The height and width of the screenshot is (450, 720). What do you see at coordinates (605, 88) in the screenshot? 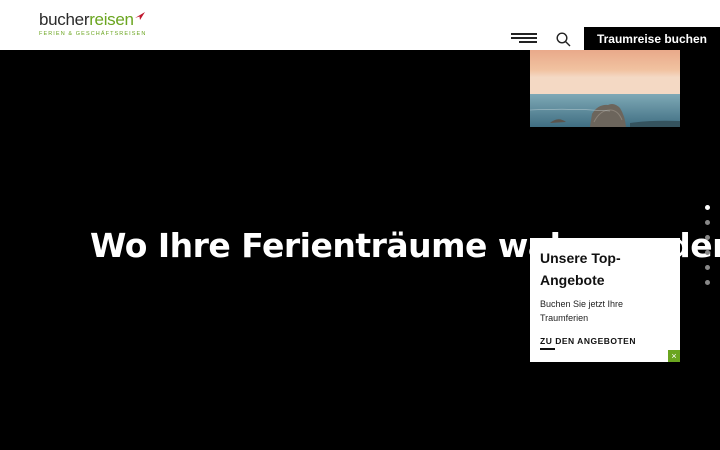
I see `hero-thumbnail-image` at bounding box center [605, 88].